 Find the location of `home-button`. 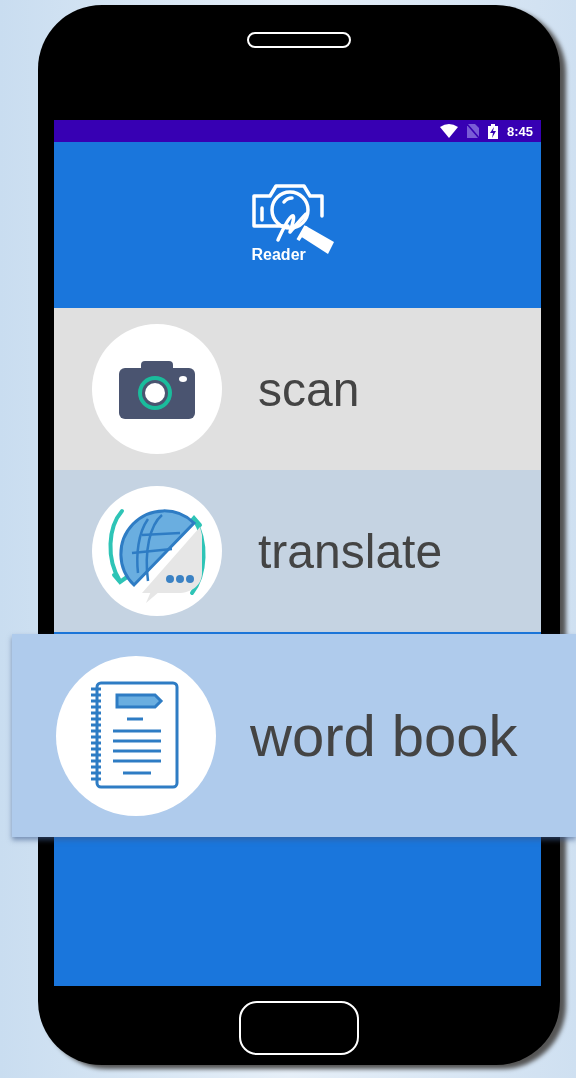

home-button is located at coordinates (299, 1028).